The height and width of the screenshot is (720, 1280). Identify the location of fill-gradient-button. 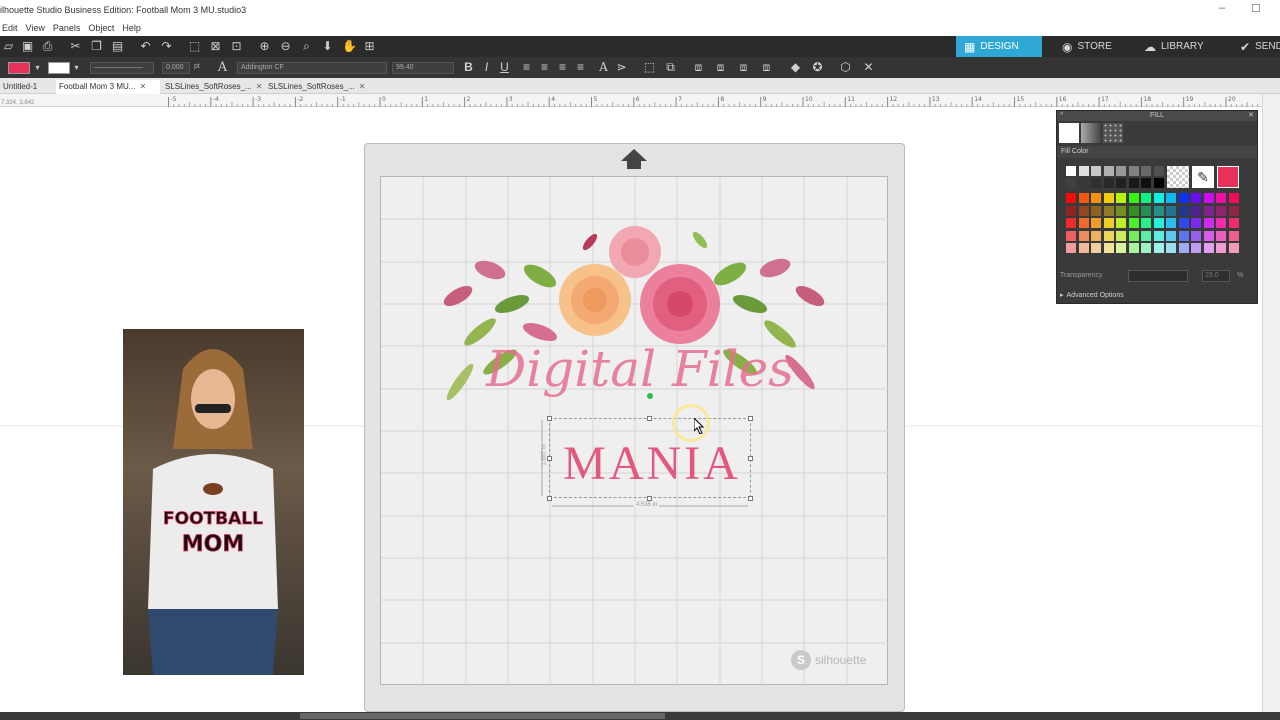
(1091, 133).